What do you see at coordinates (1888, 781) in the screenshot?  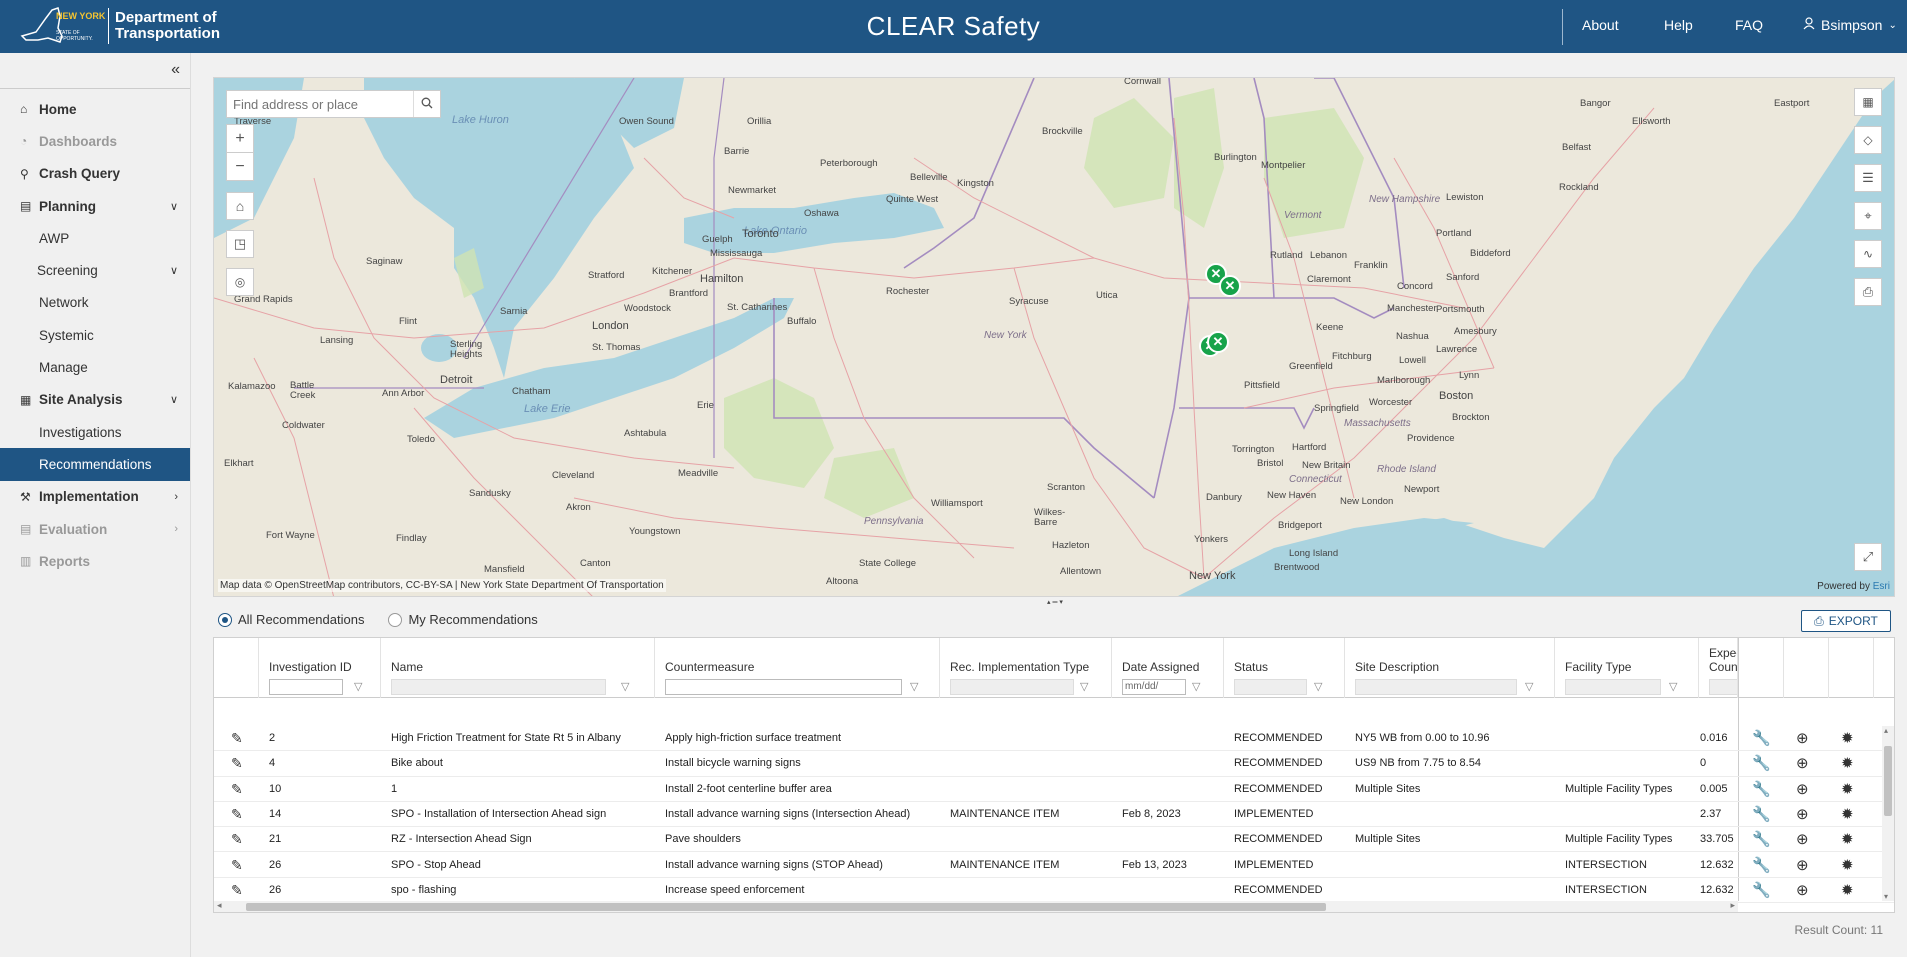 I see `vertical-scroll-thumb` at bounding box center [1888, 781].